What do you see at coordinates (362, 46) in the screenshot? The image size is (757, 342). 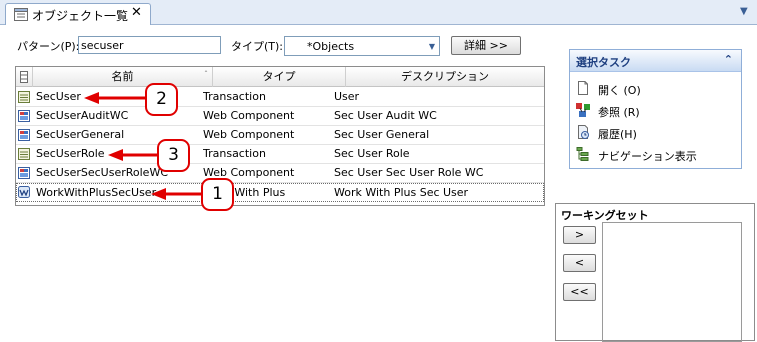 I see `type-select: *Objects ▼` at bounding box center [362, 46].